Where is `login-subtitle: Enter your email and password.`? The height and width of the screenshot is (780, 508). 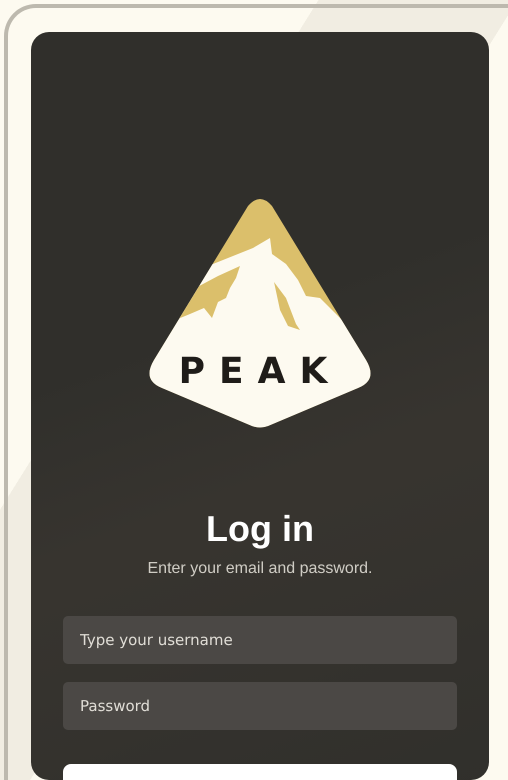
login-subtitle: Enter your email and password. is located at coordinates (260, 569).